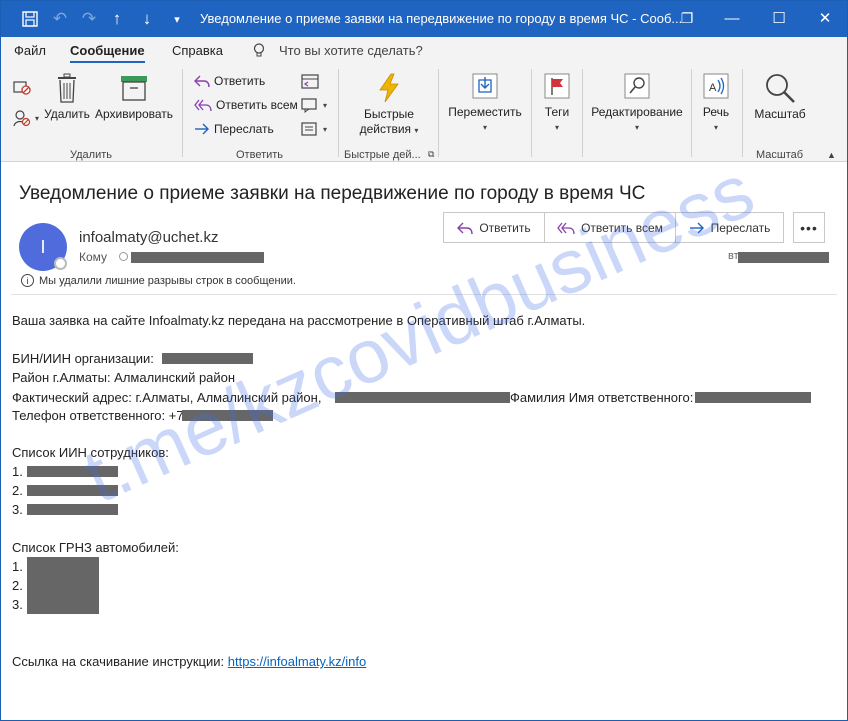 This screenshot has height=721, width=848. I want to click on zoom-button: Масштаб, so click(780, 96).